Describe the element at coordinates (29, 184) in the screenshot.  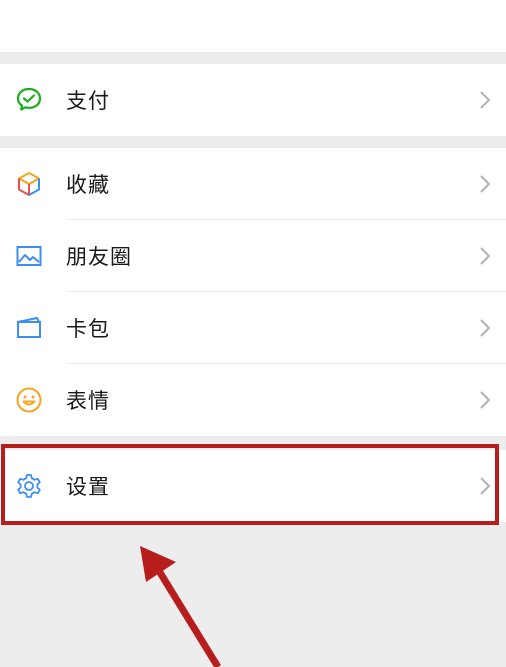
I see `cube-icon` at that location.